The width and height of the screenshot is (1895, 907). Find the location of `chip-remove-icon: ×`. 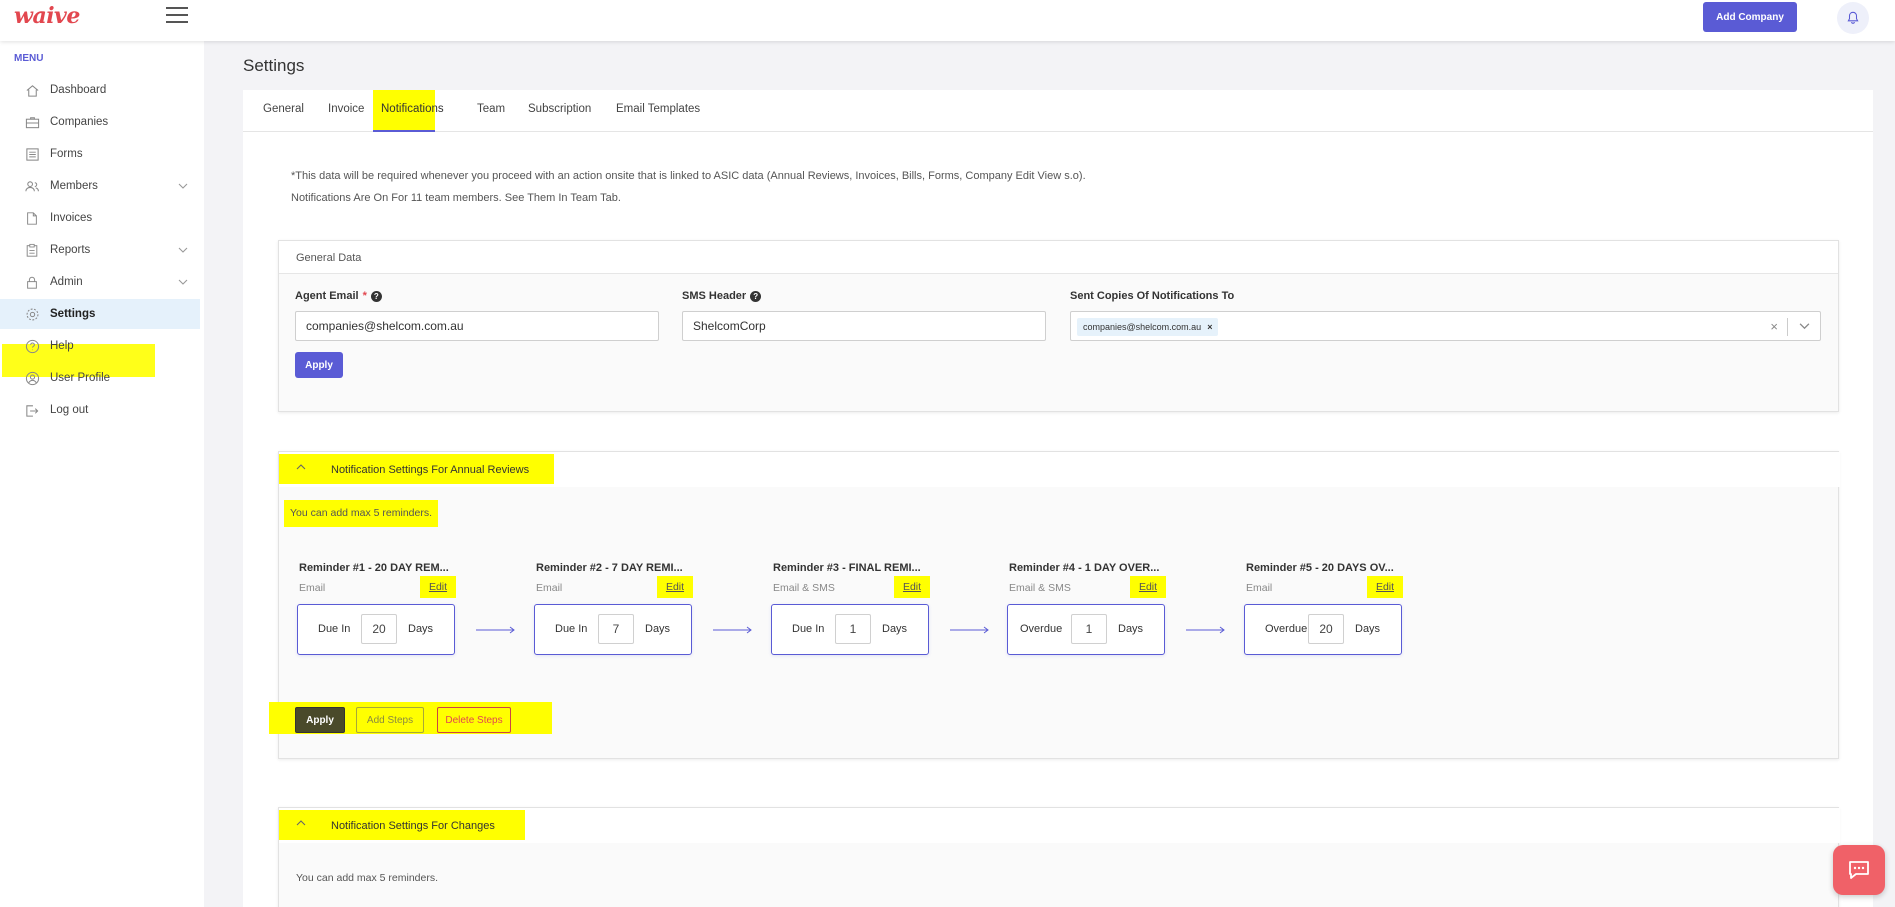

chip-remove-icon: × is located at coordinates (1209, 327).